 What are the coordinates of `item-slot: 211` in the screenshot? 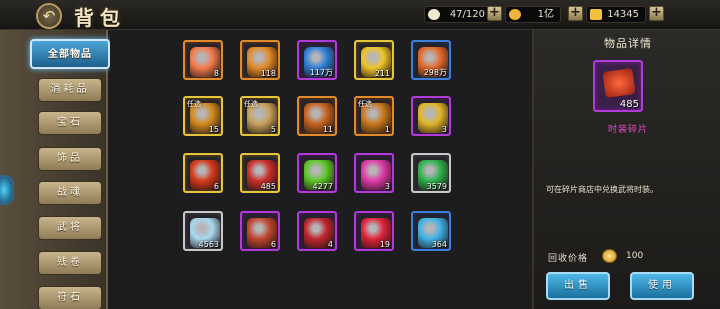 It's located at (374, 60).